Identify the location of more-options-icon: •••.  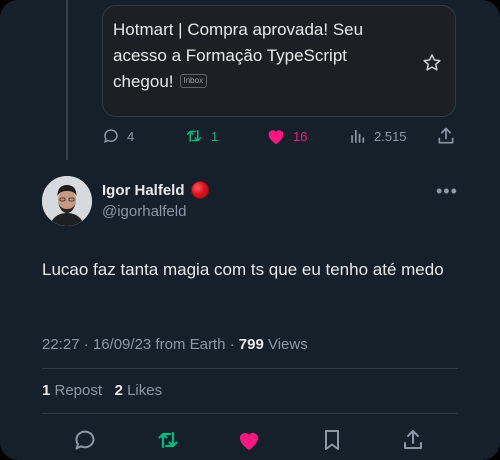
(447, 191).